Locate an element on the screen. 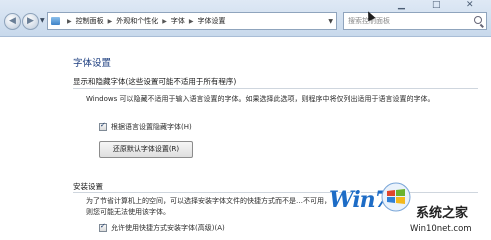 Image resolution: width=491 pixels, height=240 pixels. watermark-url: Win10net.com is located at coordinates (441, 229).